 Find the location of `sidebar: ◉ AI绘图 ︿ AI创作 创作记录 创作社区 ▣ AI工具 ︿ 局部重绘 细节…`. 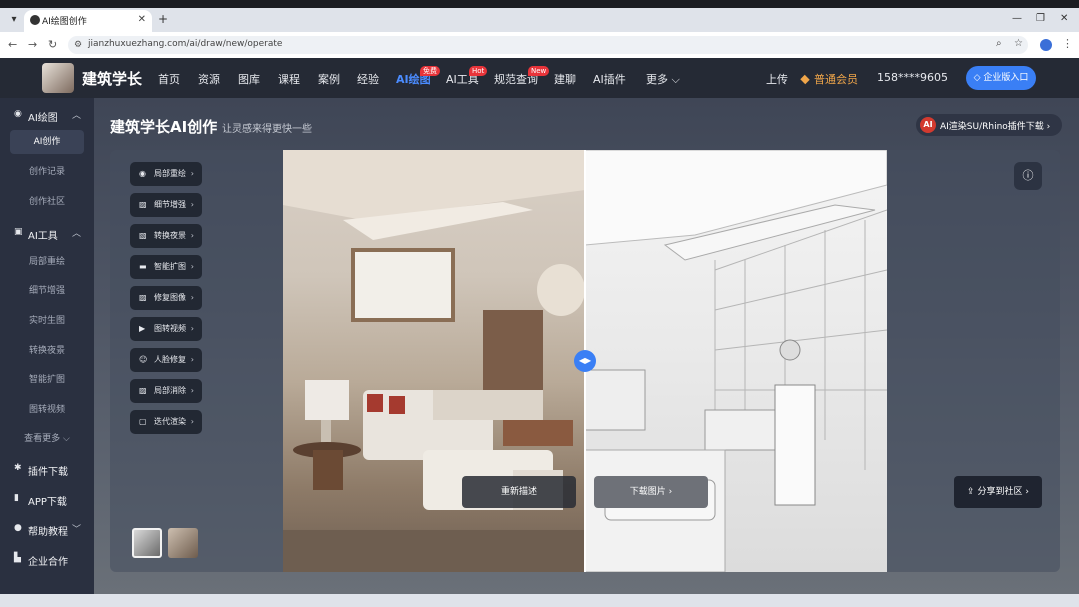

sidebar: ◉ AI绘图 ︿ AI创作 创作记录 创作社区 ▣ AI工具 ︿ 局部重绘 细节… is located at coordinates (47, 346).